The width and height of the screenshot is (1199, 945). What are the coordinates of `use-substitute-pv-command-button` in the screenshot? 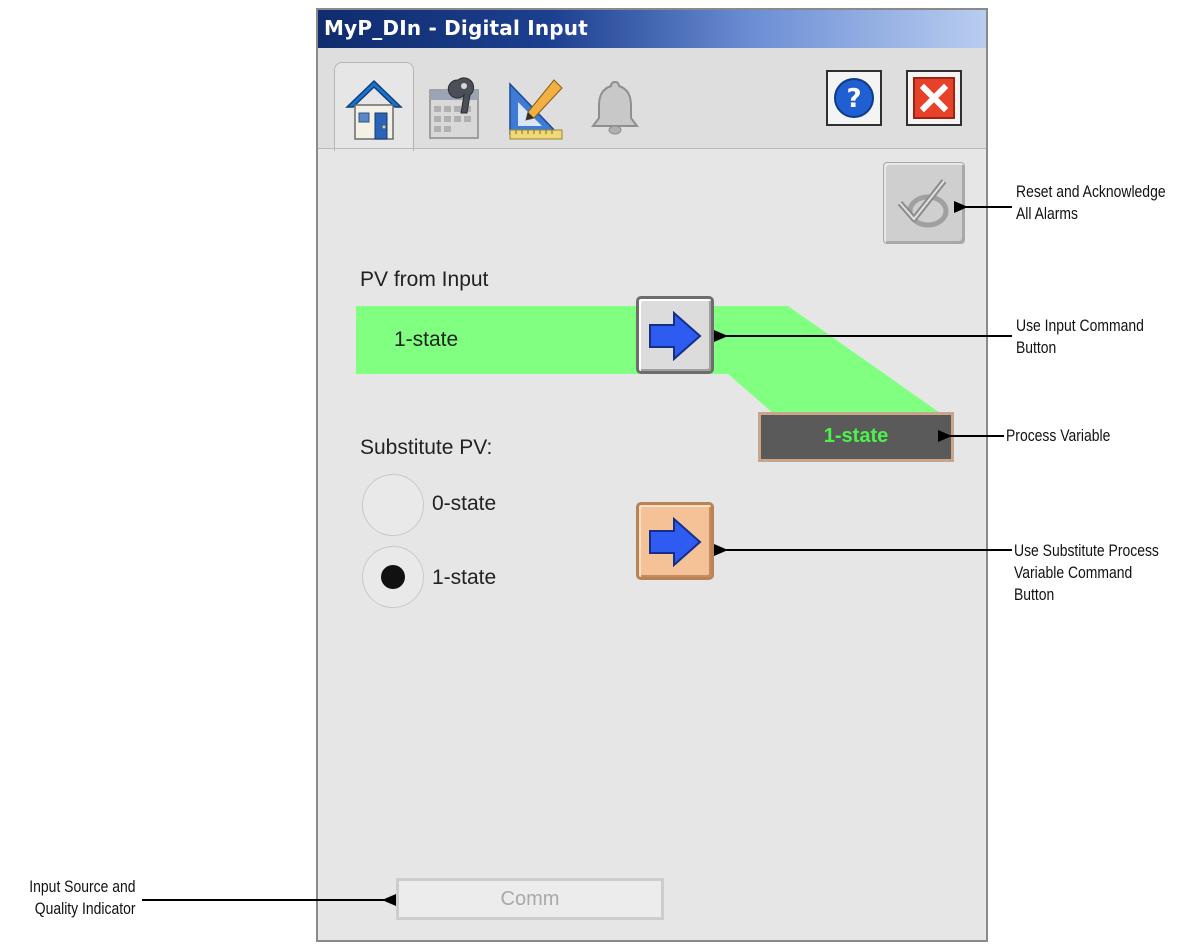 It's located at (675, 541).